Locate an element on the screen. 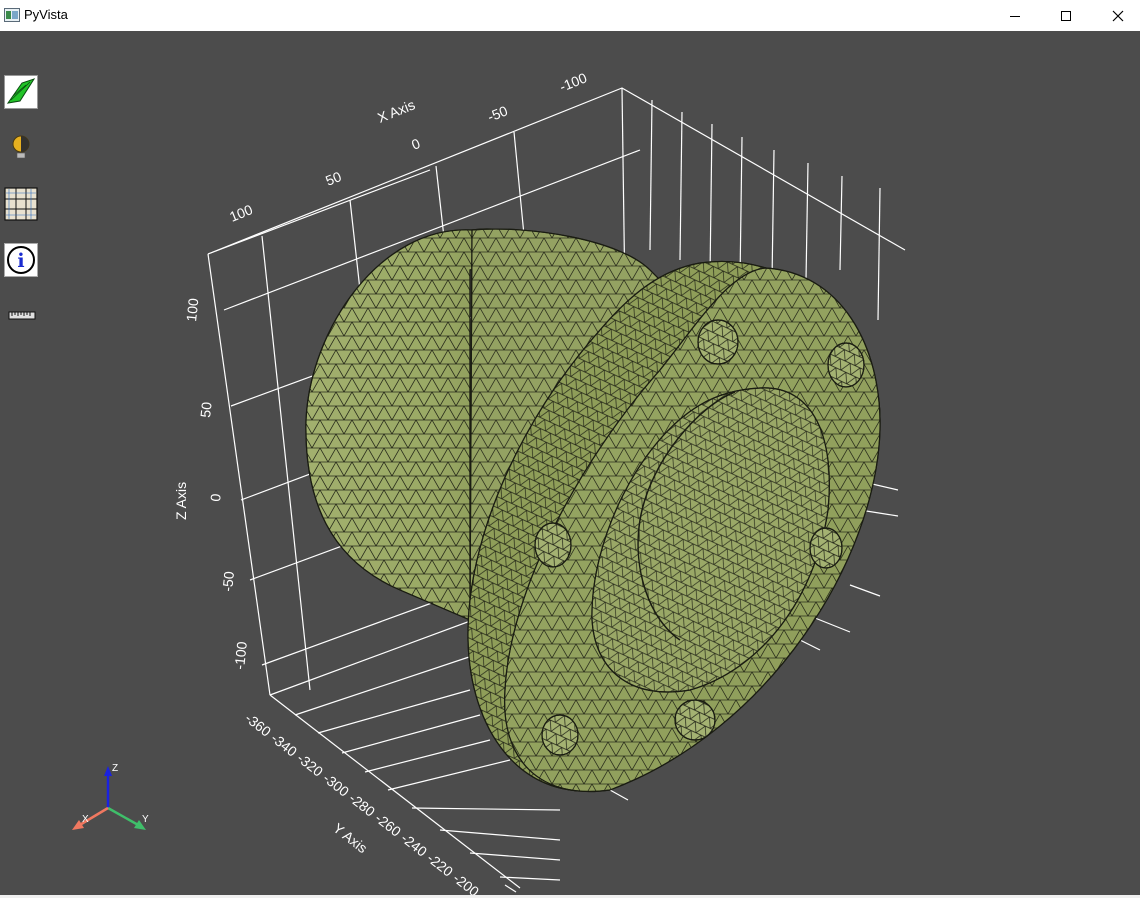 The width and height of the screenshot is (1140, 898). close-icon is located at coordinates (1118, 15).